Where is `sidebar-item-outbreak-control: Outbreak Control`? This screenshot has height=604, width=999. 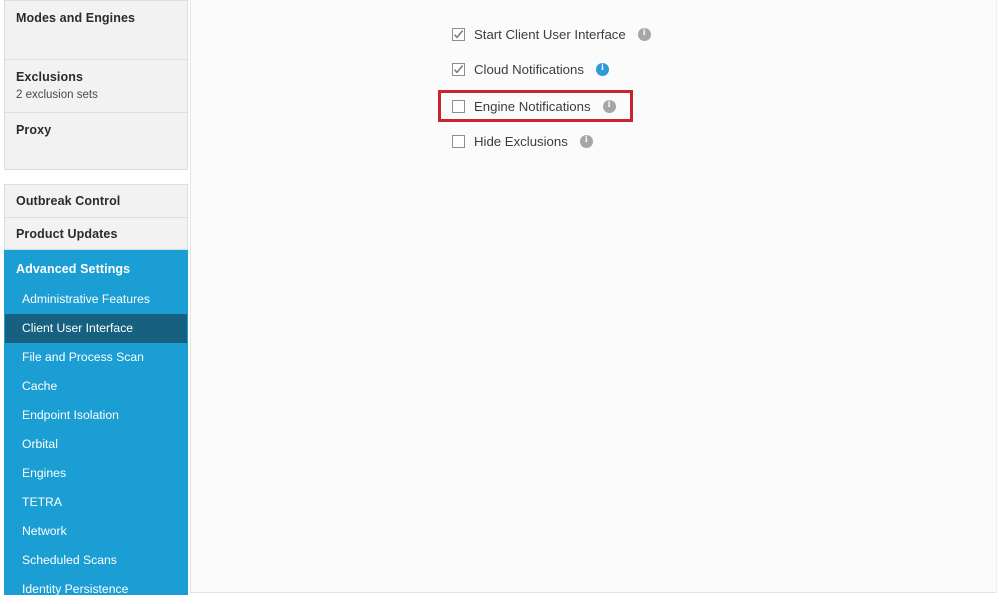
sidebar-item-outbreak-control: Outbreak Control is located at coordinates (96, 200).